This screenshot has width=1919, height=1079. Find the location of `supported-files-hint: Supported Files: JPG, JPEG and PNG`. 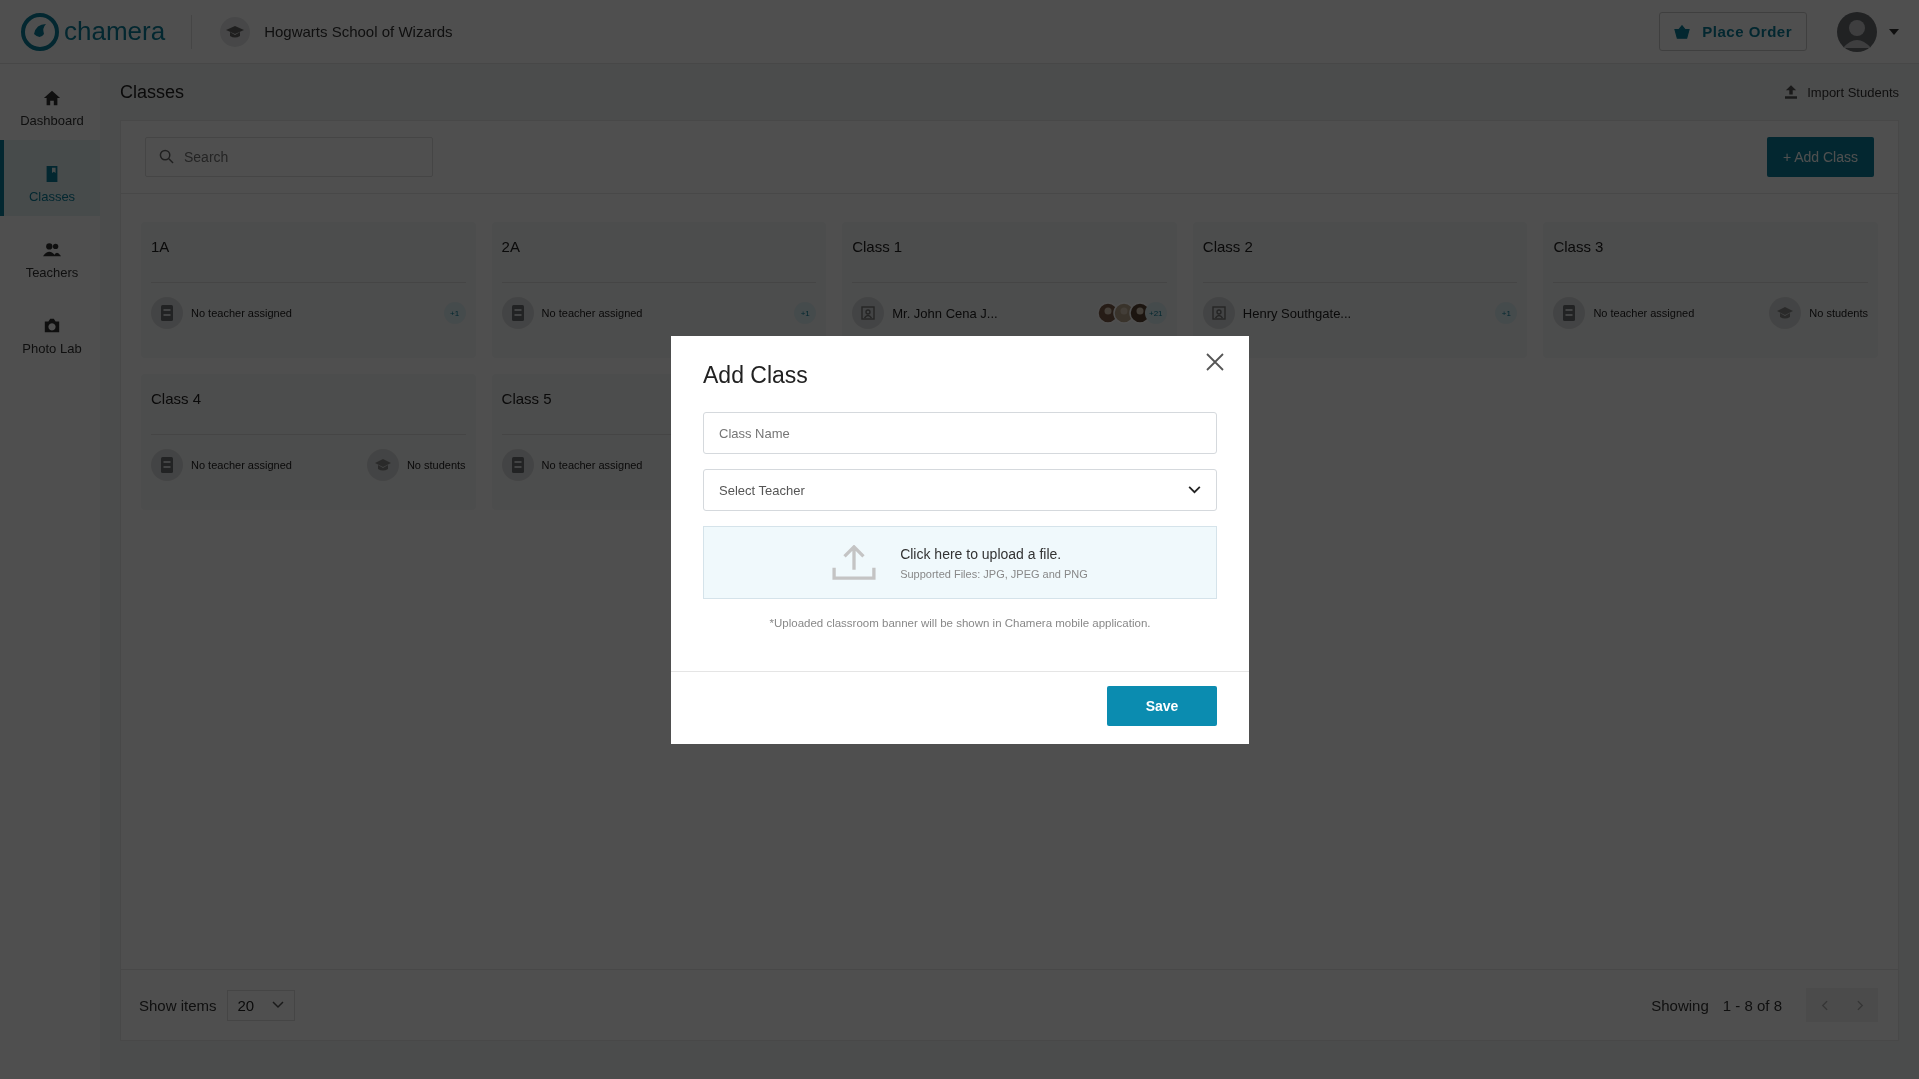

supported-files-hint: Supported Files: JPG, JPEG and PNG is located at coordinates (994, 573).